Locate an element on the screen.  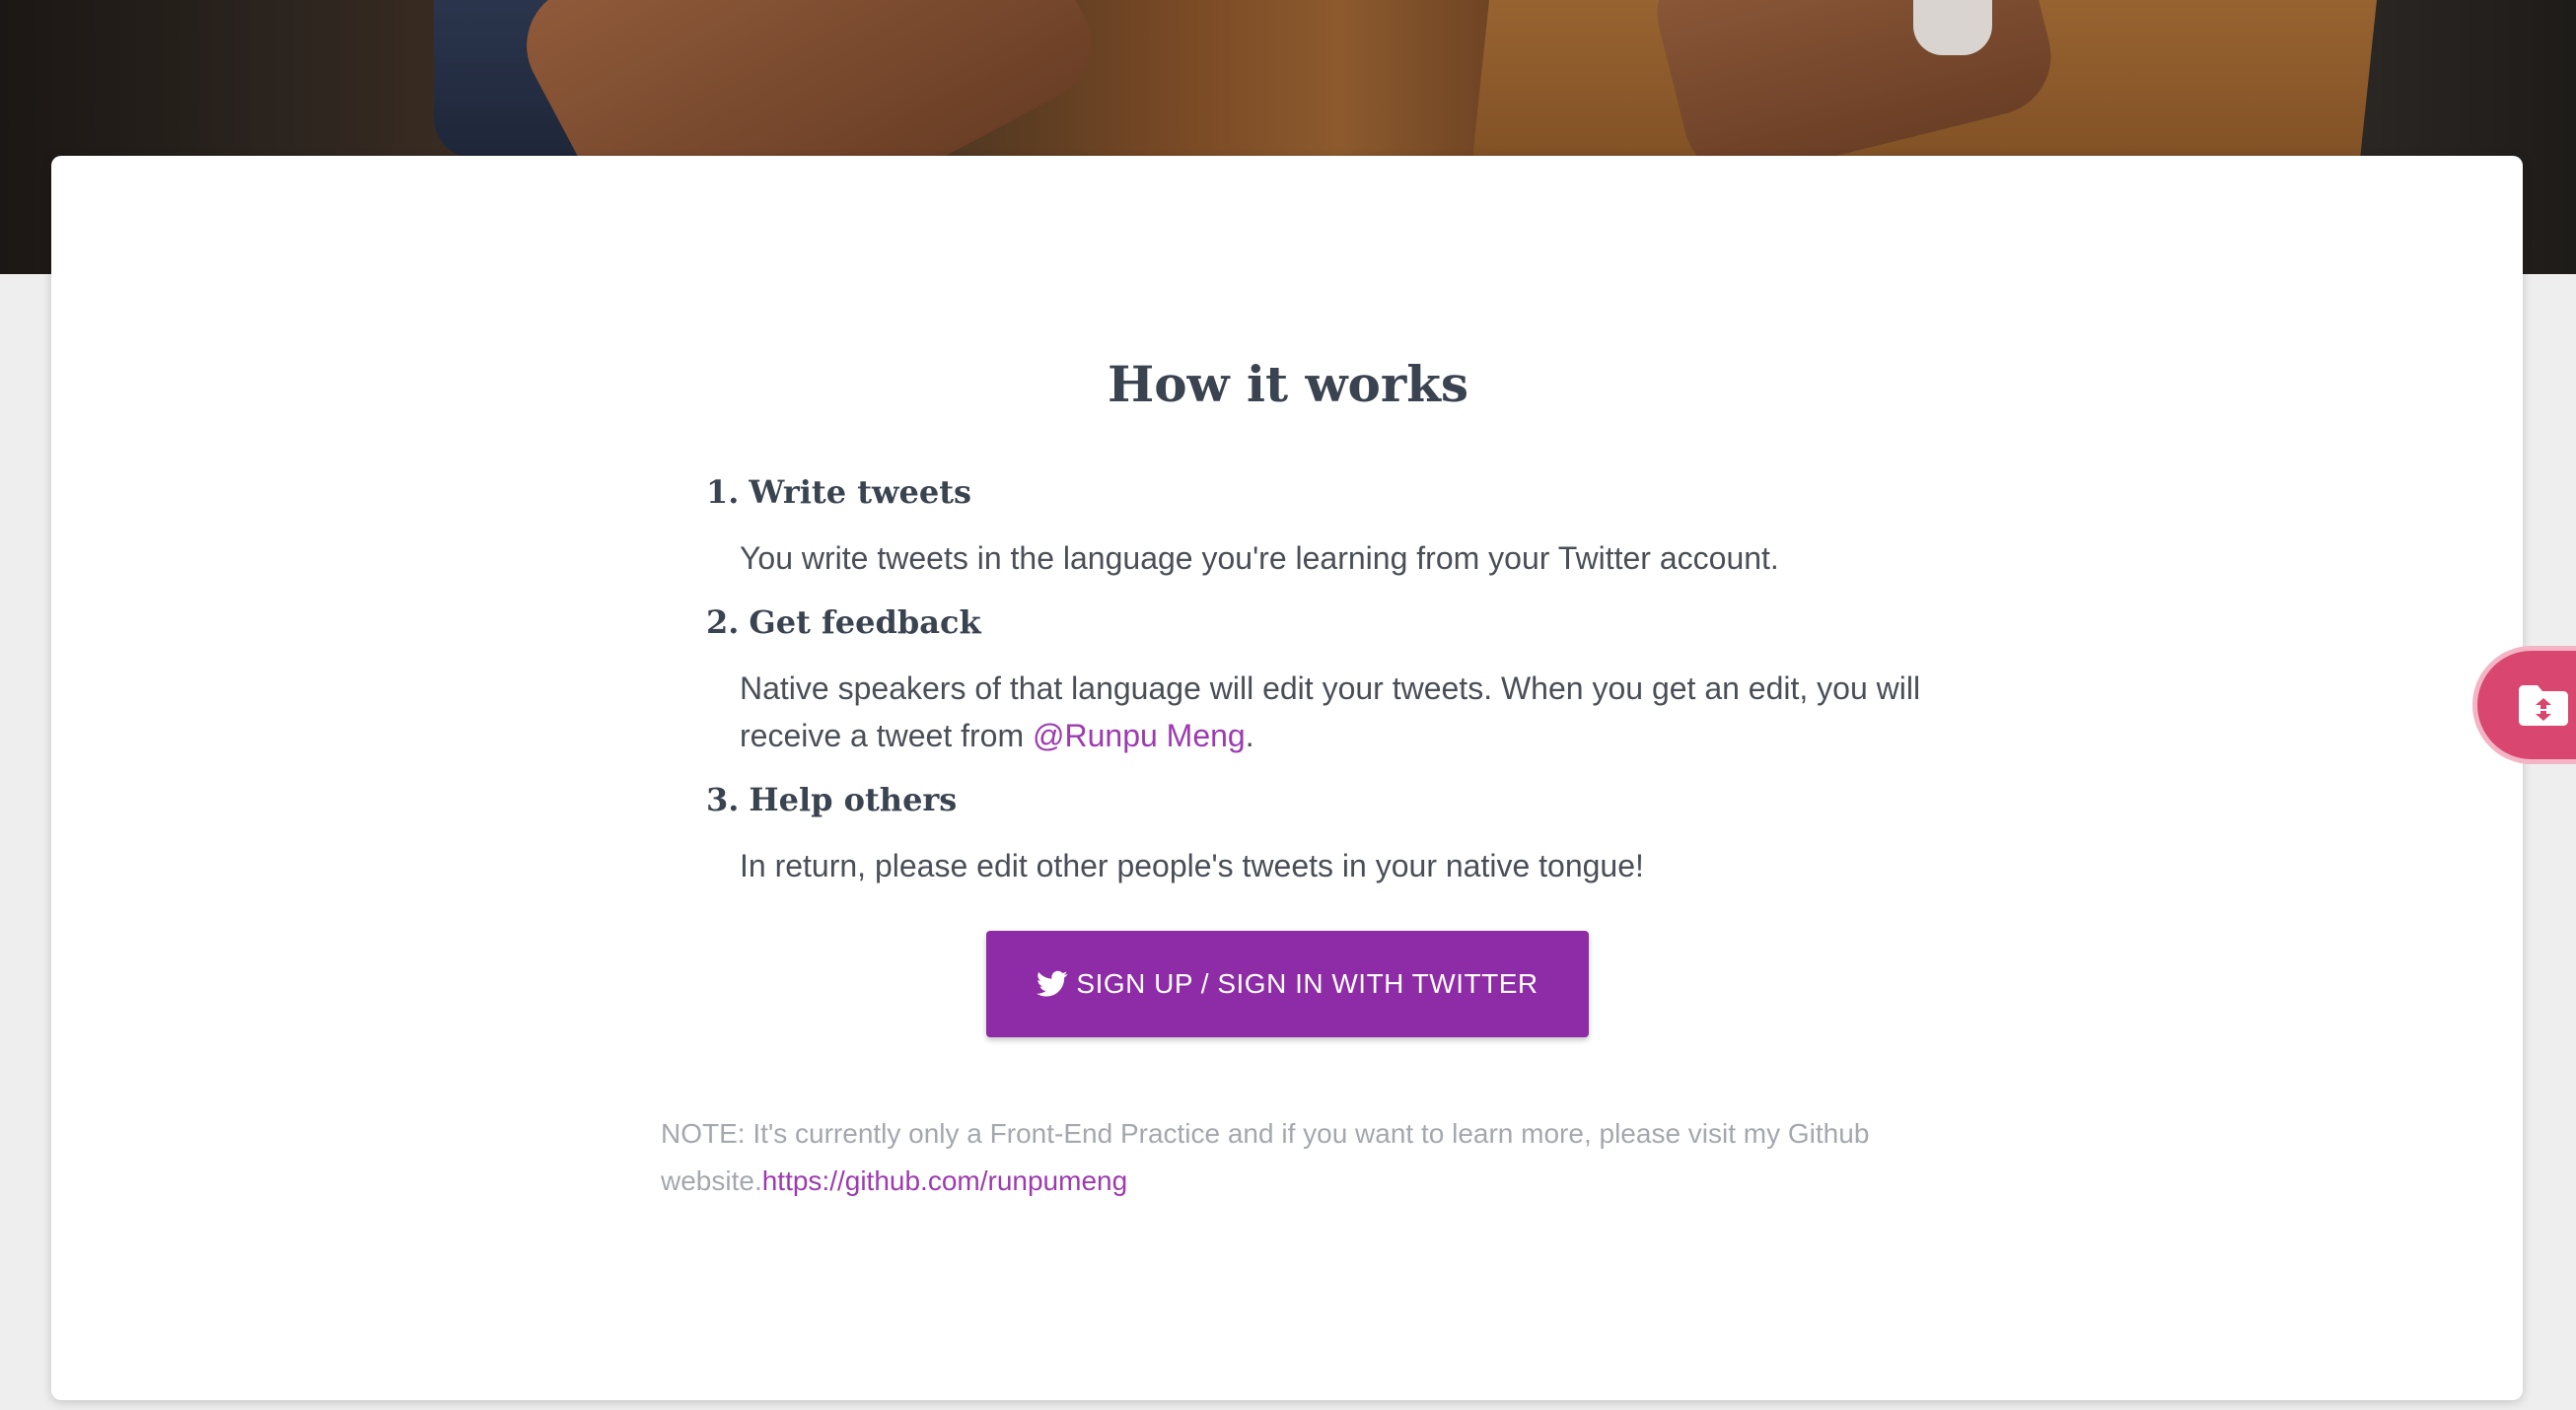
step-2-number: 2. is located at coordinates (723, 622).